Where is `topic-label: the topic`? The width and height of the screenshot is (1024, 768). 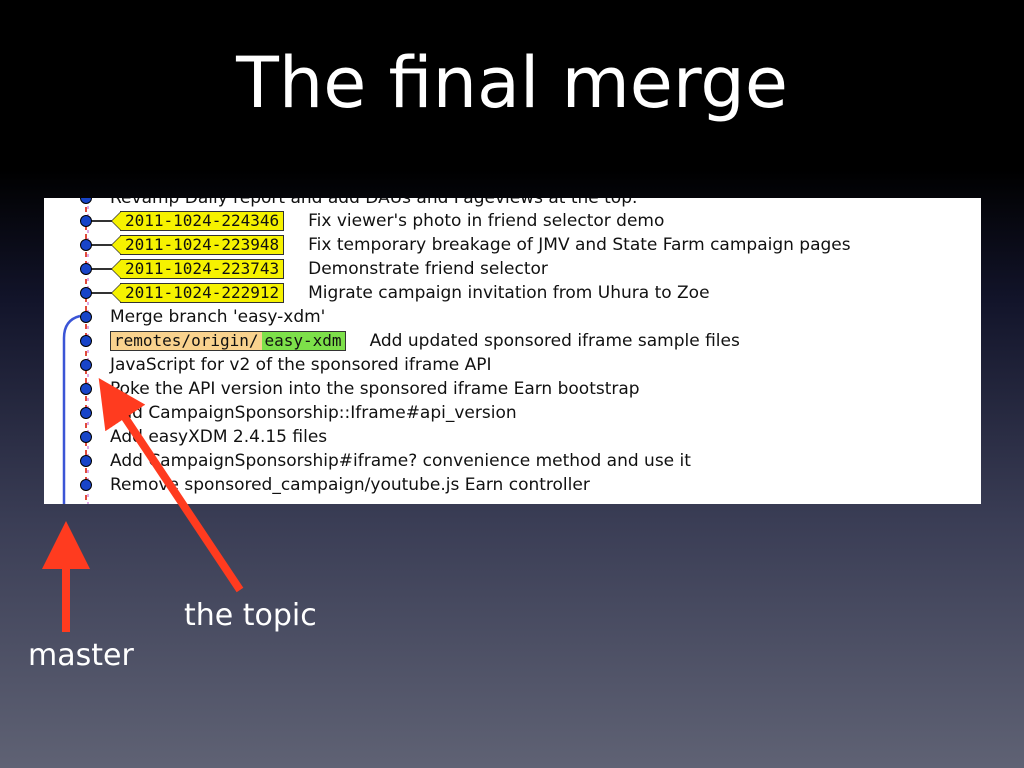 topic-label: the topic is located at coordinates (250, 615).